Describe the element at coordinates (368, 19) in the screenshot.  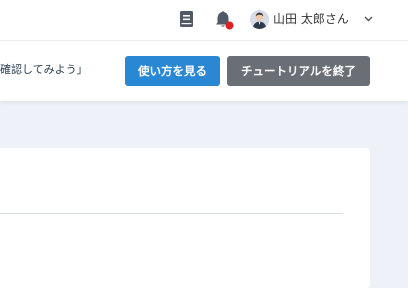
I see `chevron-down-icon` at that location.